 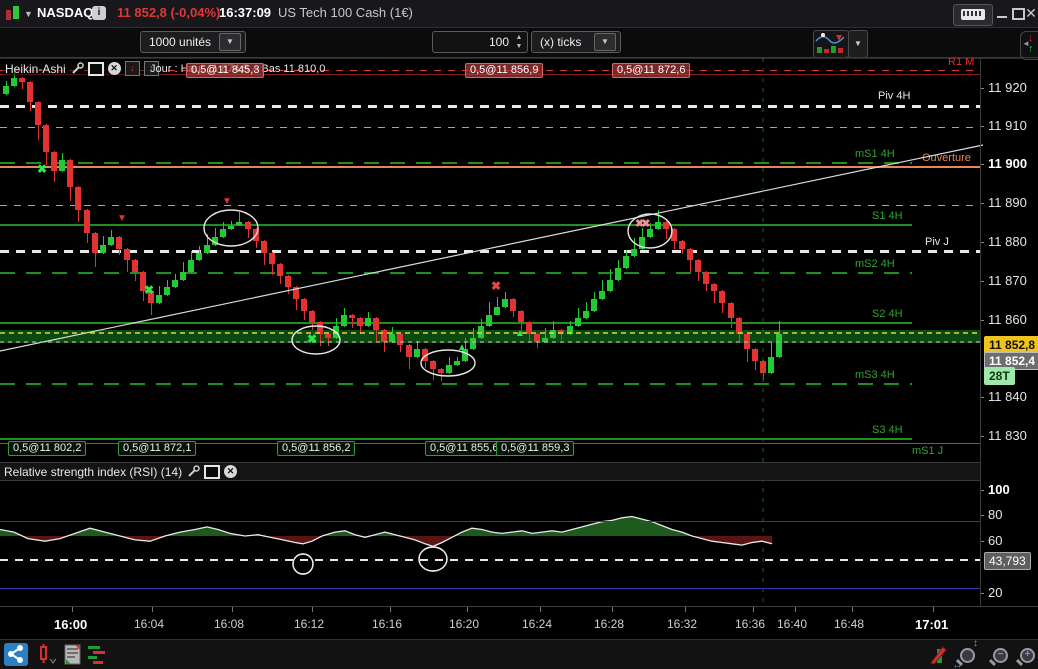 What do you see at coordinates (464, 448) in the screenshot?
I see `order-badge: 0,5@11 855,6` at bounding box center [464, 448].